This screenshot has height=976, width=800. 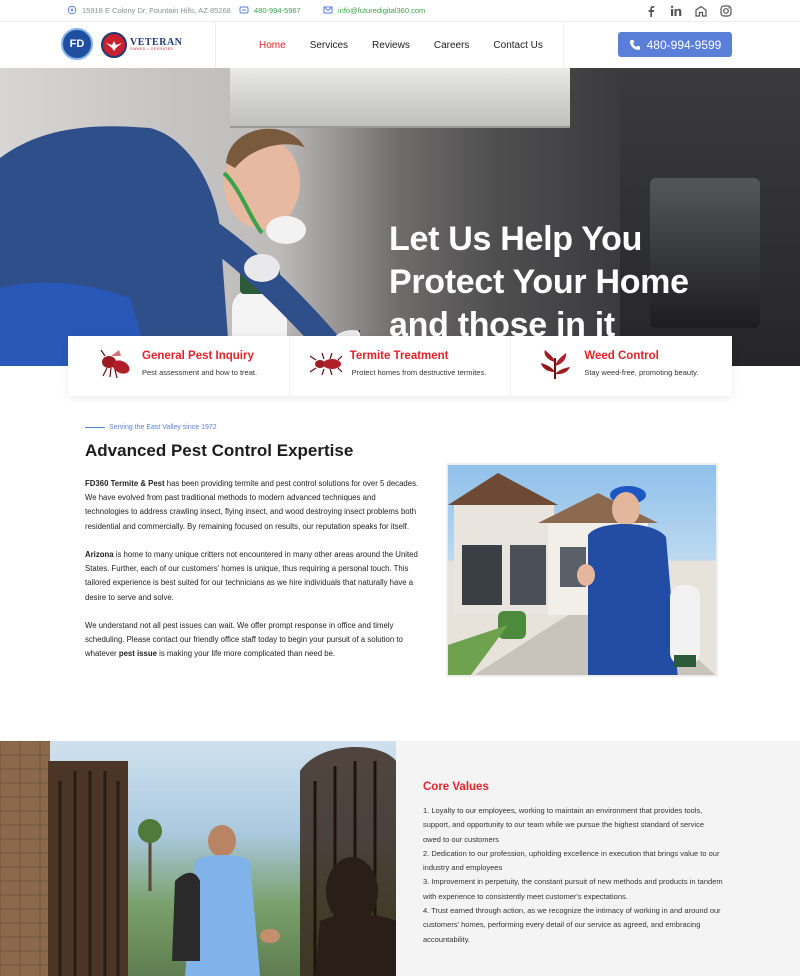 What do you see at coordinates (95, 427) in the screenshot?
I see `eyebrow-line` at bounding box center [95, 427].